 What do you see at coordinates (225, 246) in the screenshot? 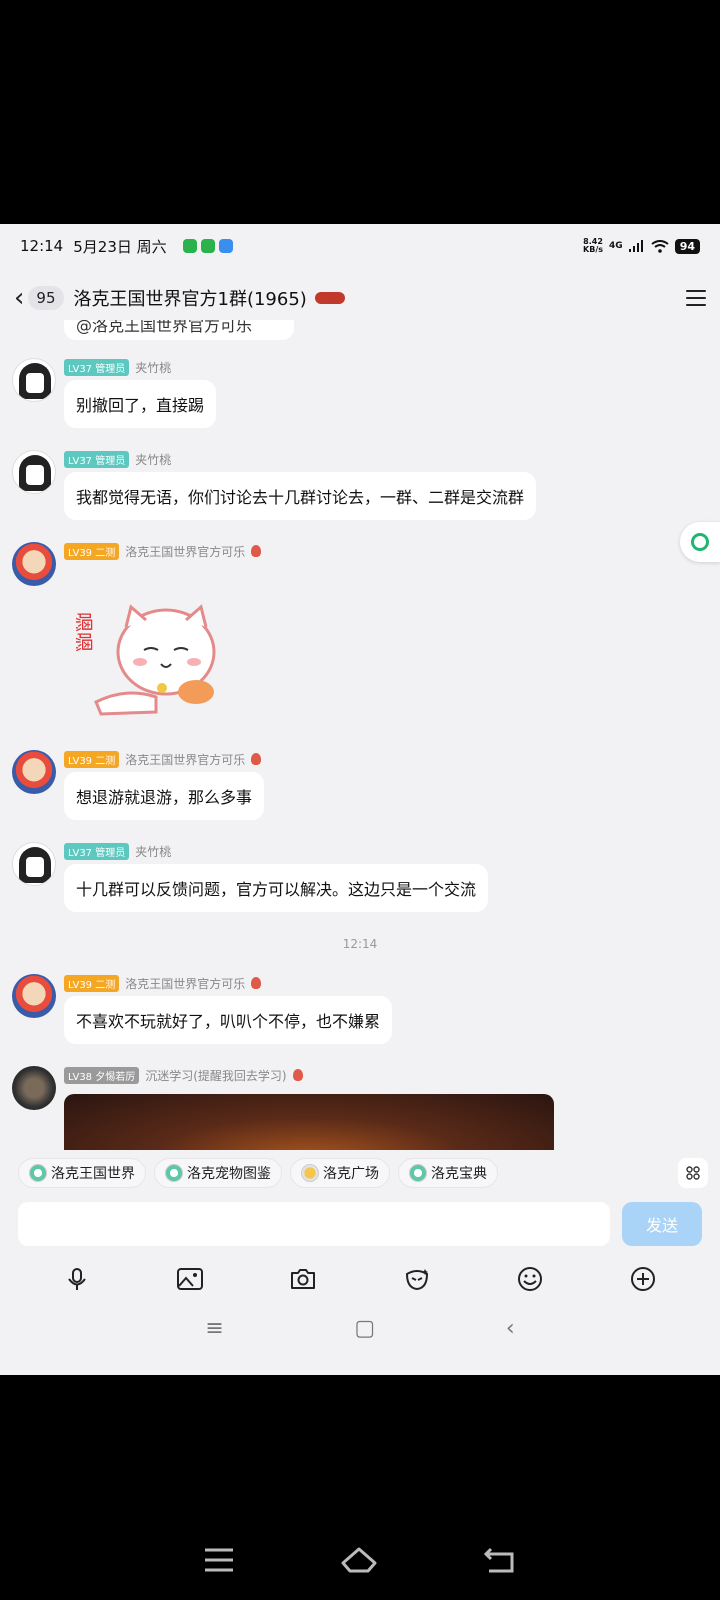
I see `gallery-notification-icon` at bounding box center [225, 246].